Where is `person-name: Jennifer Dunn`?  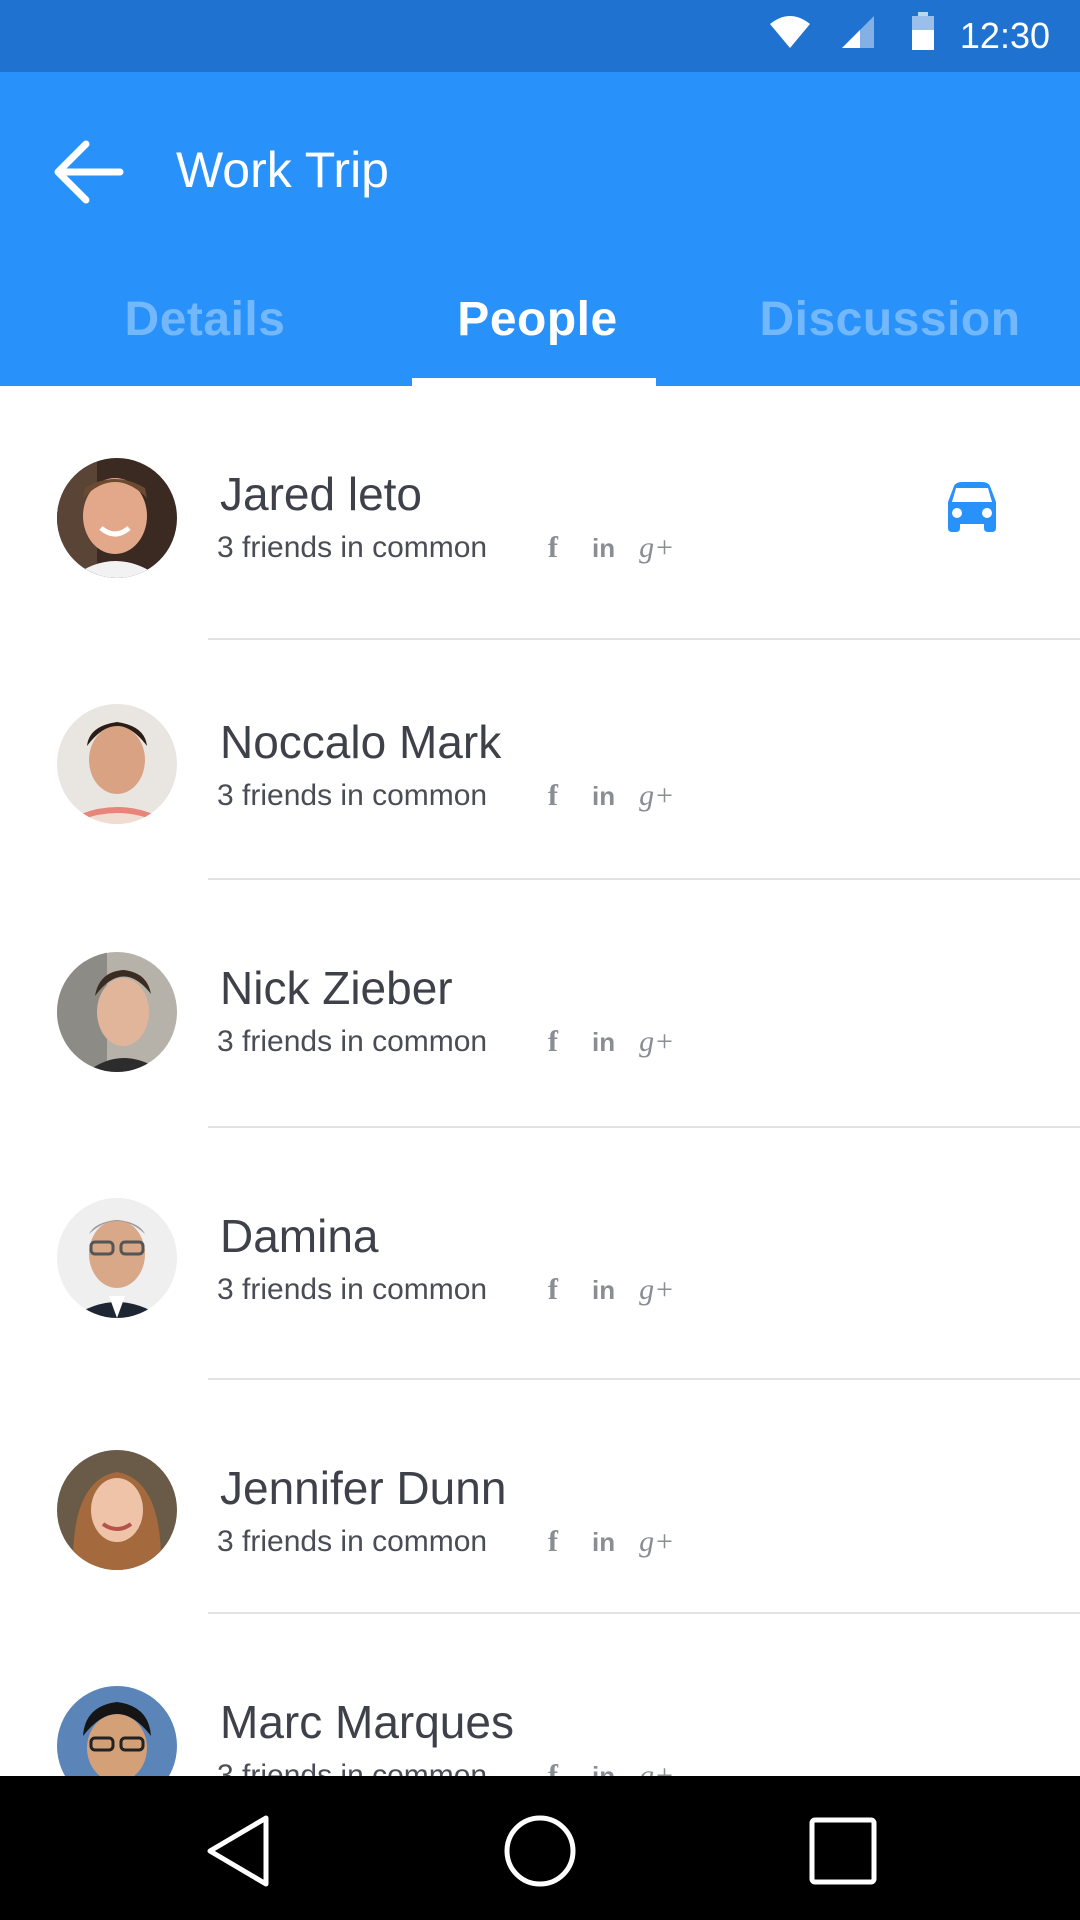 person-name: Jennifer Dunn is located at coordinates (363, 1488).